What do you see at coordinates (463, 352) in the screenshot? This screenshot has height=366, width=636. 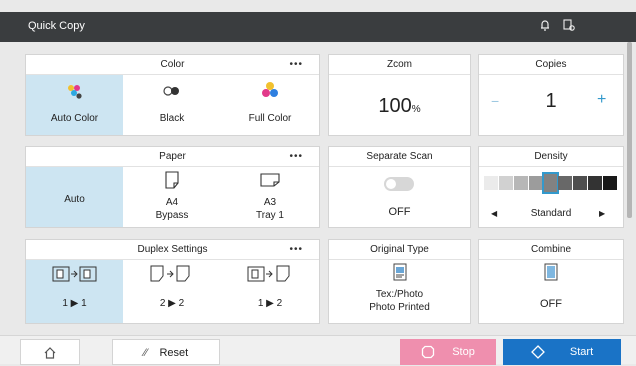 I see `stop-label: Stop` at bounding box center [463, 352].